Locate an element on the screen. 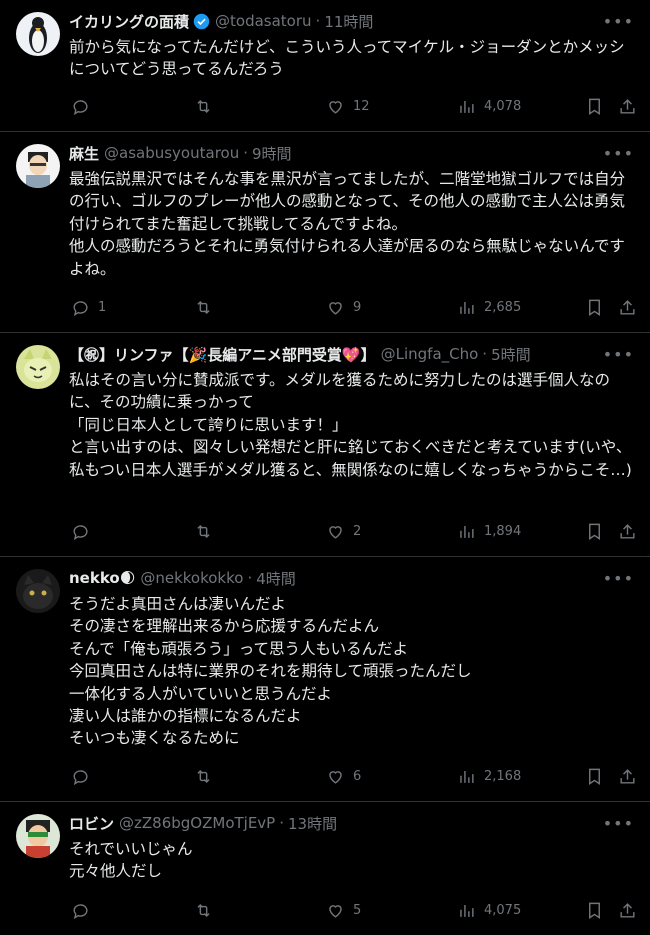 The height and width of the screenshot is (935, 650). handle: @asabusyoutarou is located at coordinates (171, 153).